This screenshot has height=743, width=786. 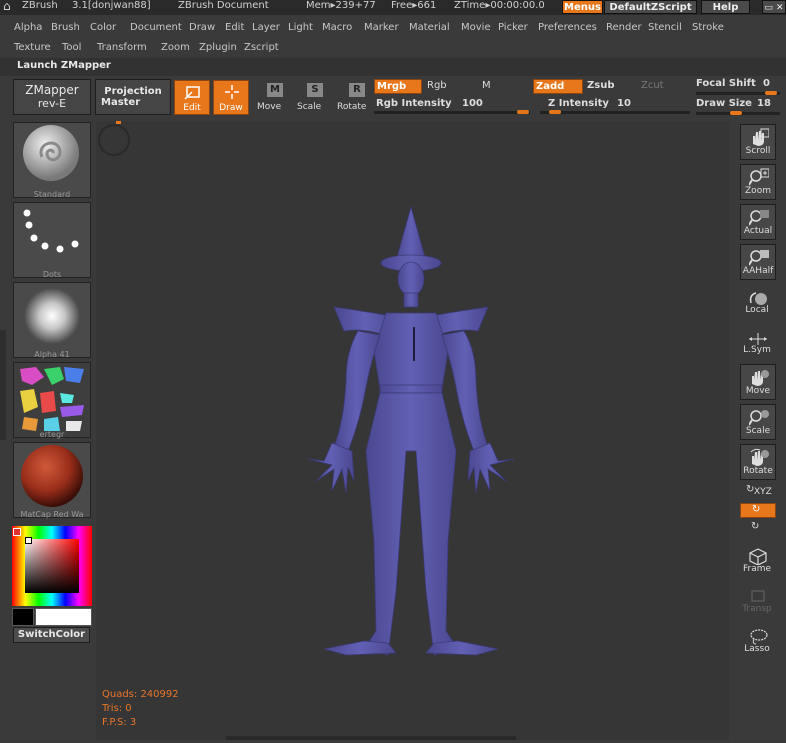 What do you see at coordinates (774, 7) in the screenshot?
I see `window-controls-icon: ▭ ✕` at bounding box center [774, 7].